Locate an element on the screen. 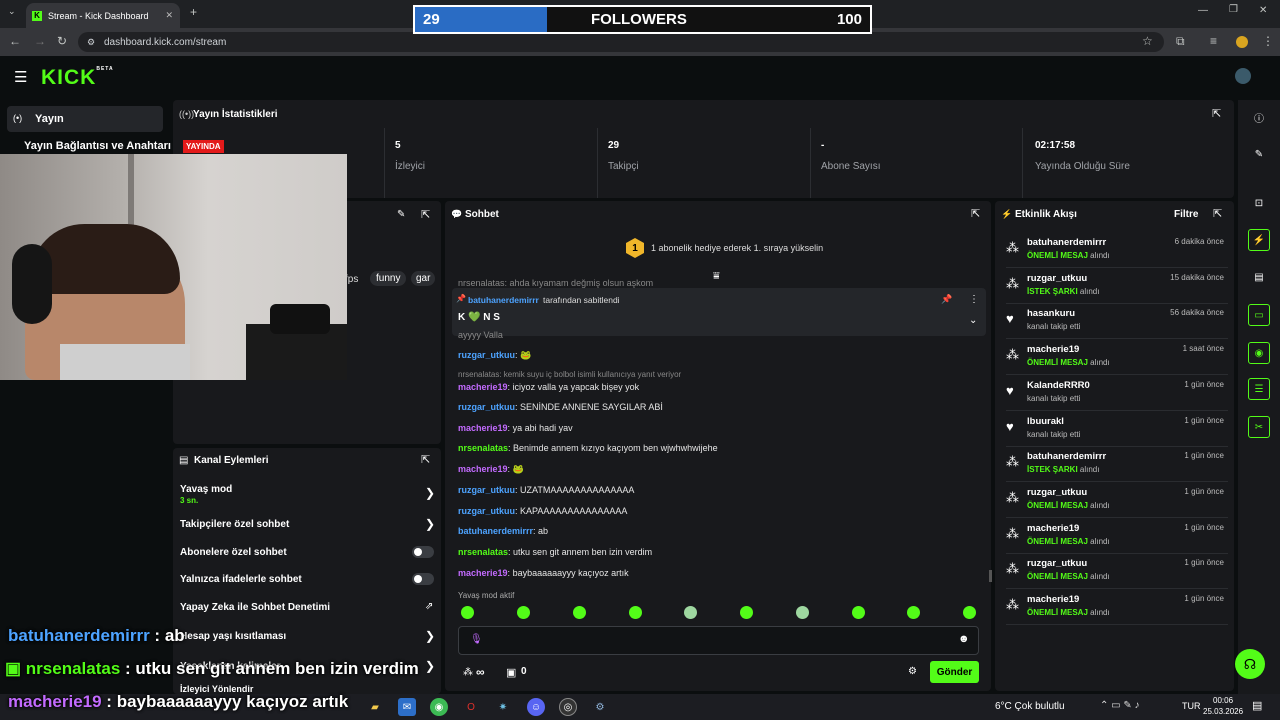  tray-icons: ⌃ ▭ ✎ ♪ is located at coordinates (1120, 705).